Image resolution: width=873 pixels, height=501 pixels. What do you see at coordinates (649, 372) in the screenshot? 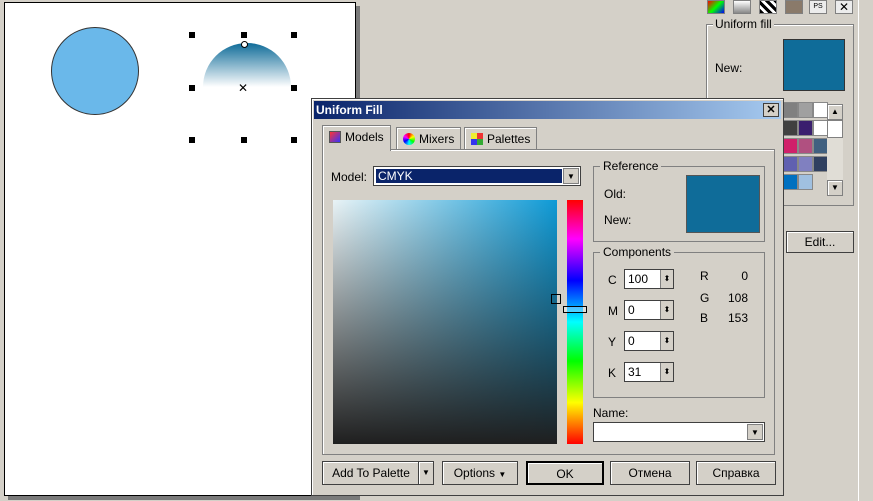
I see `black-input: 31 ⬍` at bounding box center [649, 372].